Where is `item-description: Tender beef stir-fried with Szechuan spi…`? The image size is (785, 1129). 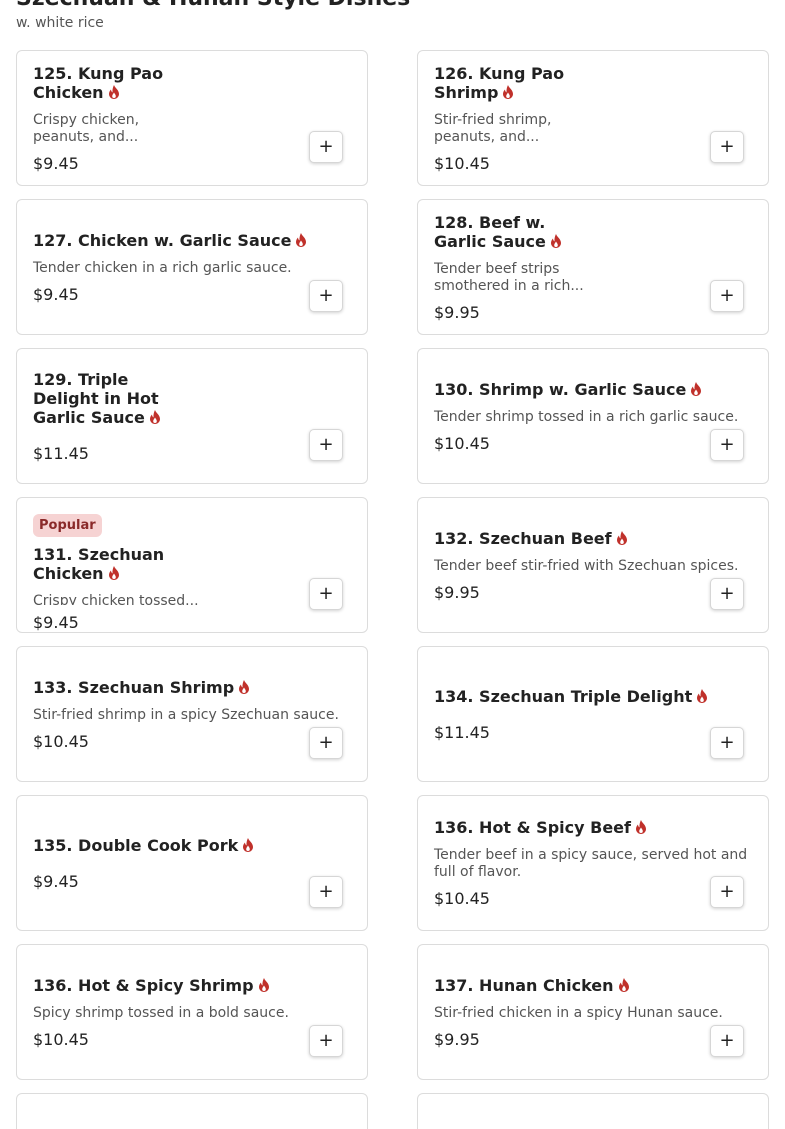
item-description: Tender beef stir-fried with Szechuan spi… is located at coordinates (586, 565).